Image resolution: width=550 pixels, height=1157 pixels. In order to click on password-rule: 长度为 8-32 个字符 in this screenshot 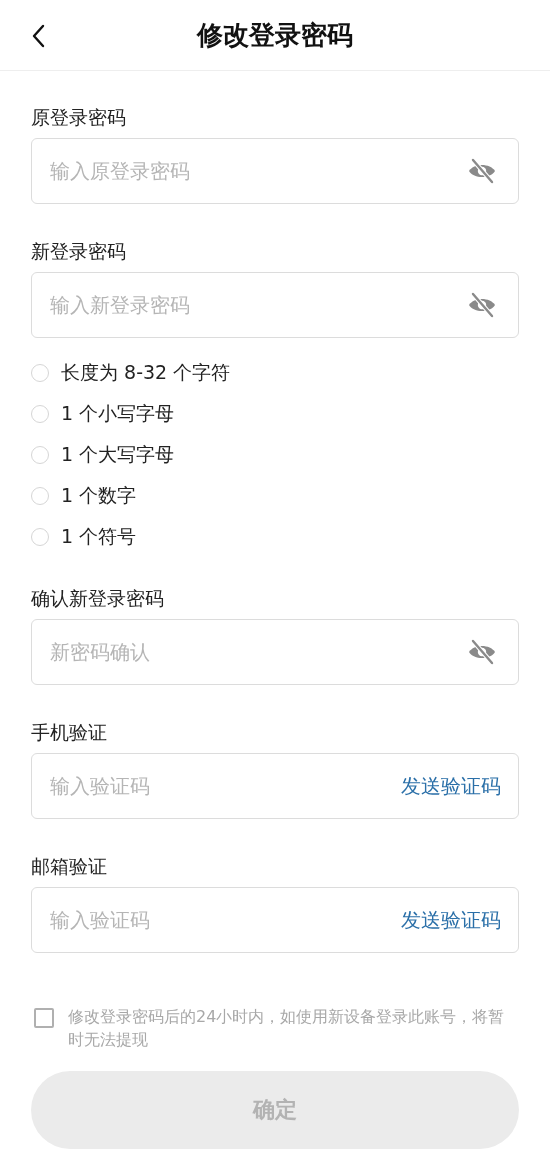, I will do `click(146, 372)`.